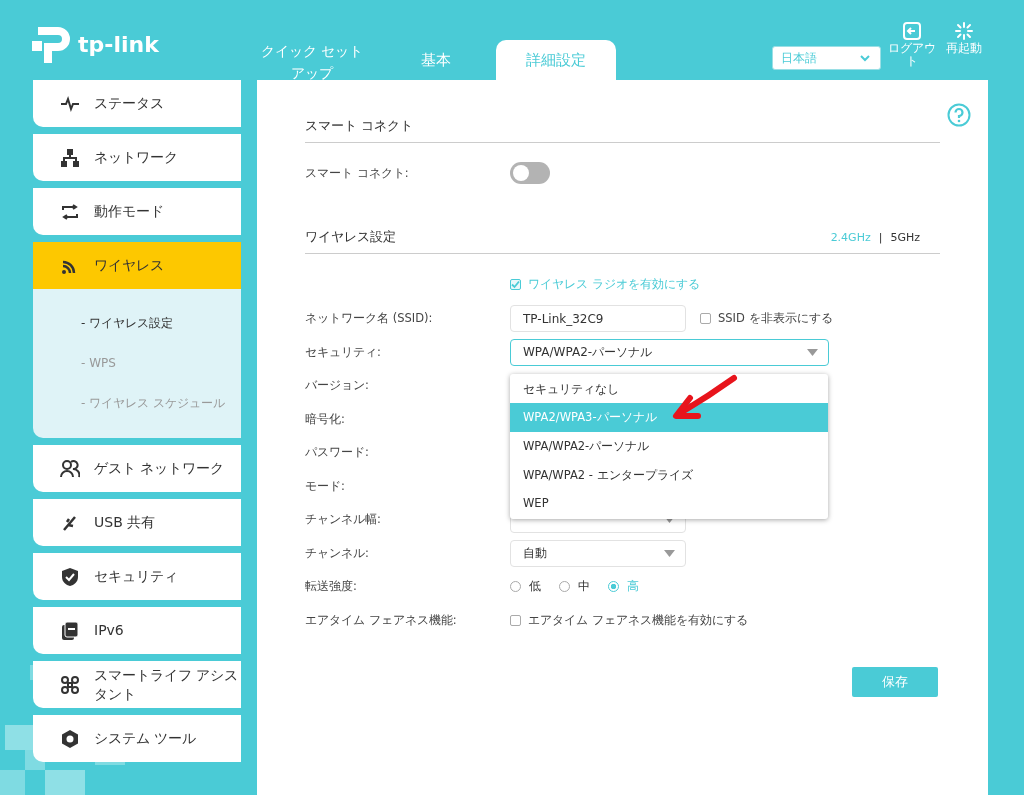  I want to click on spinner-icon, so click(964, 31).